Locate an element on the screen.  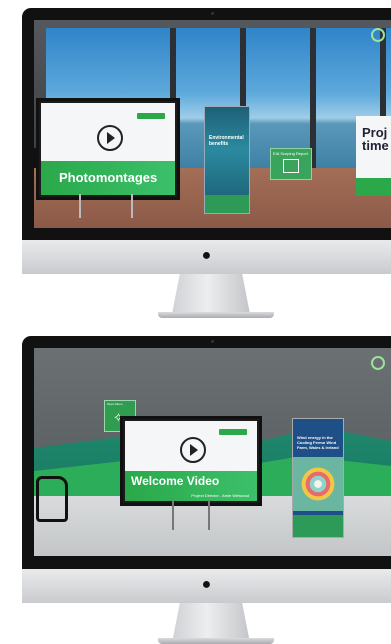
screen-content: Photomontages is located at coordinates (108, 149).